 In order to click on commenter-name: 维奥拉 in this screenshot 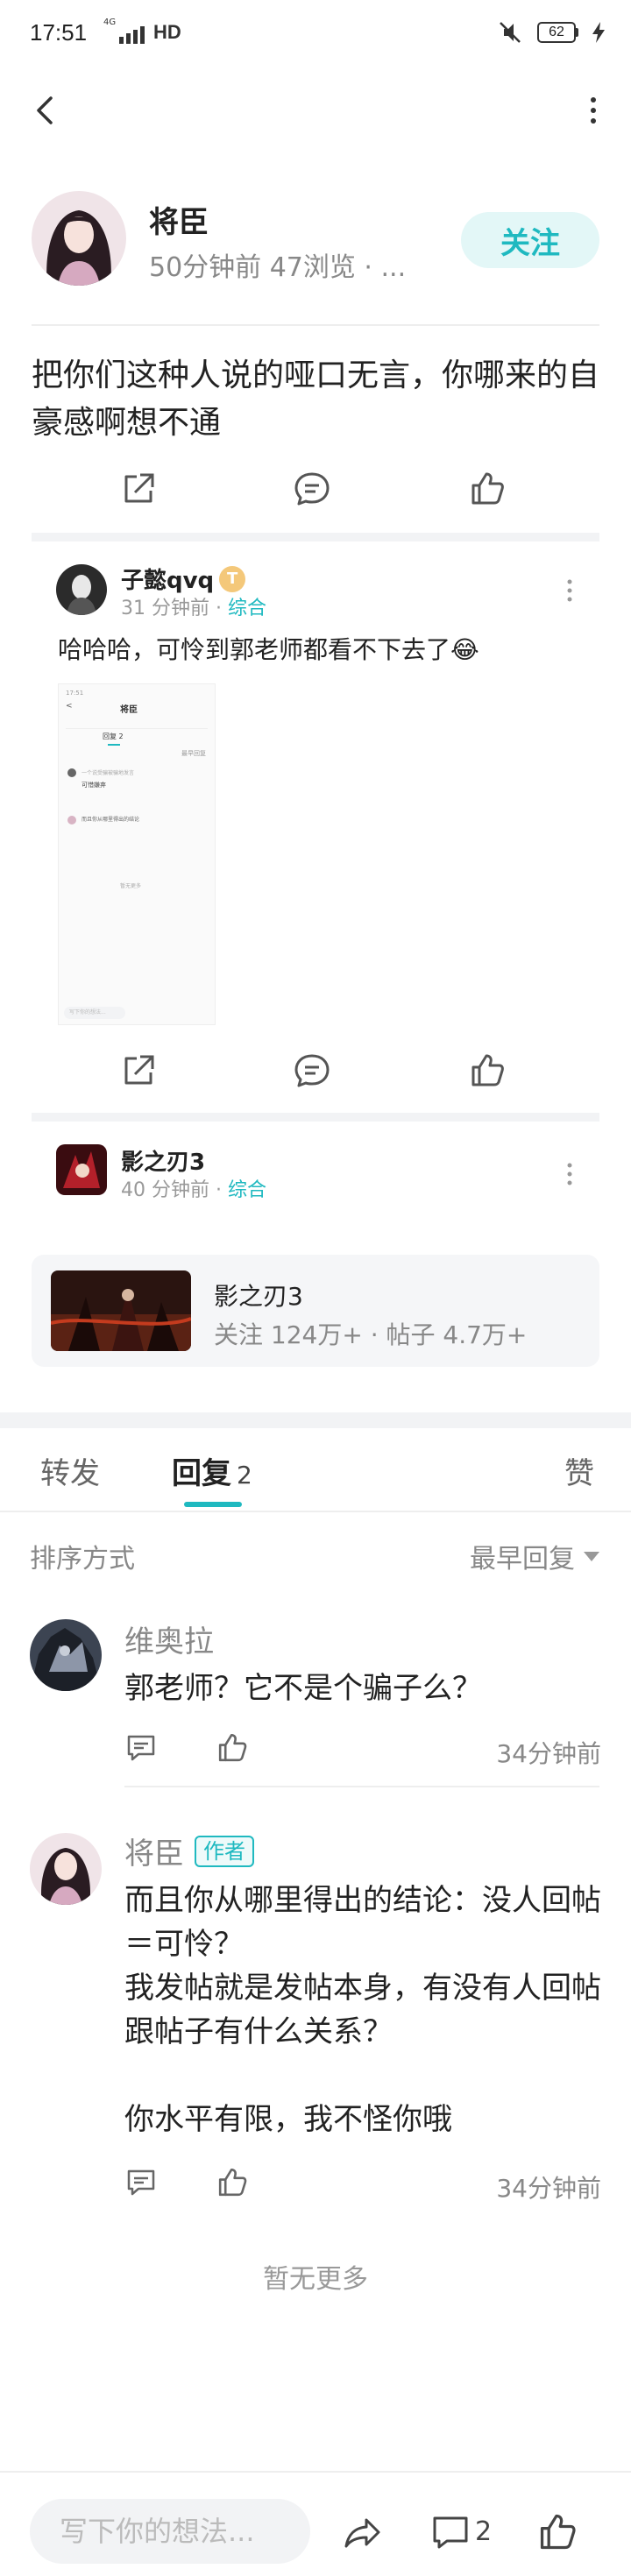, I will do `click(169, 1638)`.